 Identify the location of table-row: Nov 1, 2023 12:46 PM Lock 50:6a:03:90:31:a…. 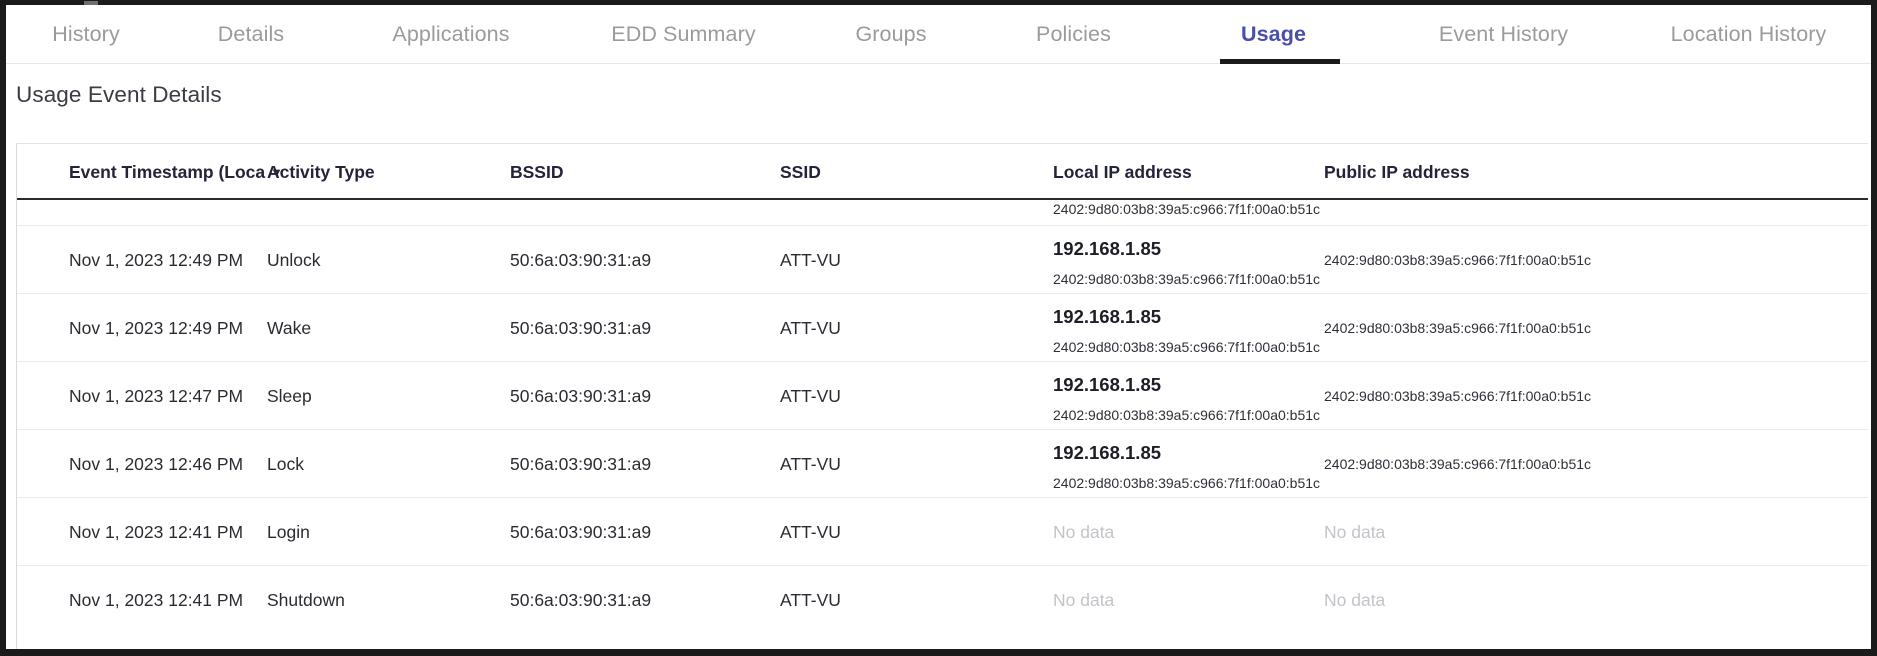
(942, 464).